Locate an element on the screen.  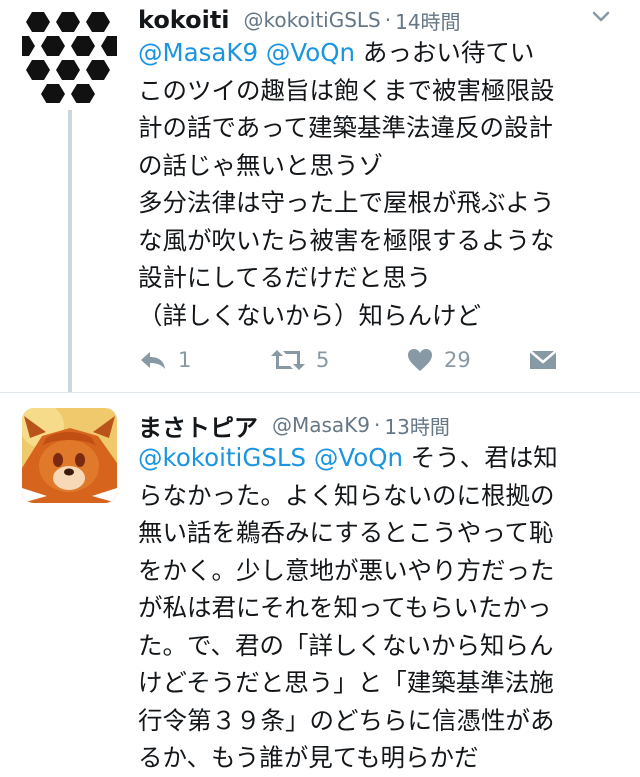
text-segment: そう、君は知 is located at coordinates (480, 457).